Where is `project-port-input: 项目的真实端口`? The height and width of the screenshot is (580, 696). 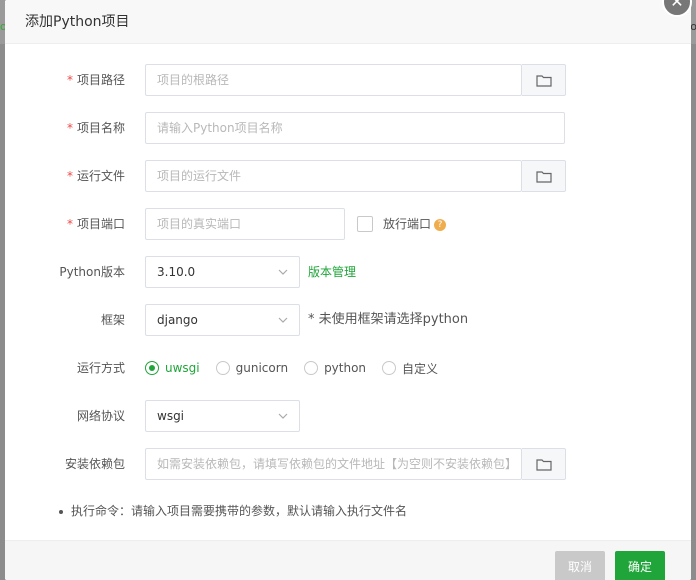 project-port-input: 项目的真实端口 is located at coordinates (245, 224).